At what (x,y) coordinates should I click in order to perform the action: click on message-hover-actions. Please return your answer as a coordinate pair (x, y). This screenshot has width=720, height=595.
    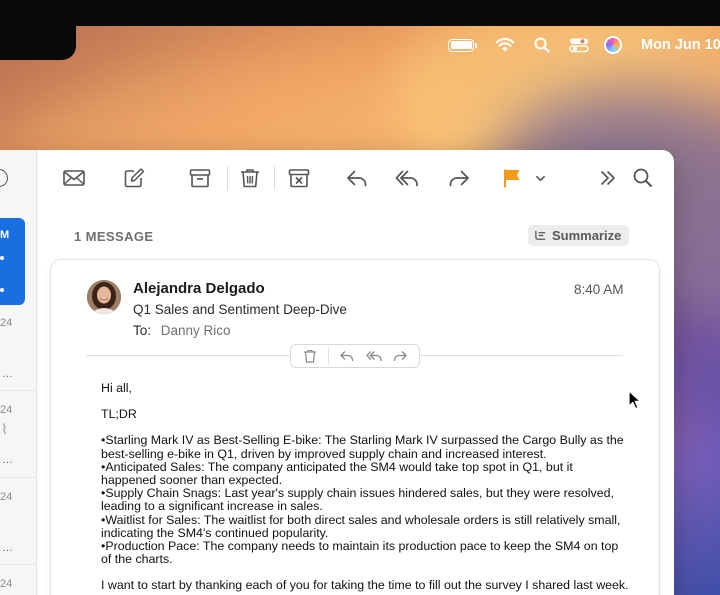
    Looking at the image, I should click on (355, 356).